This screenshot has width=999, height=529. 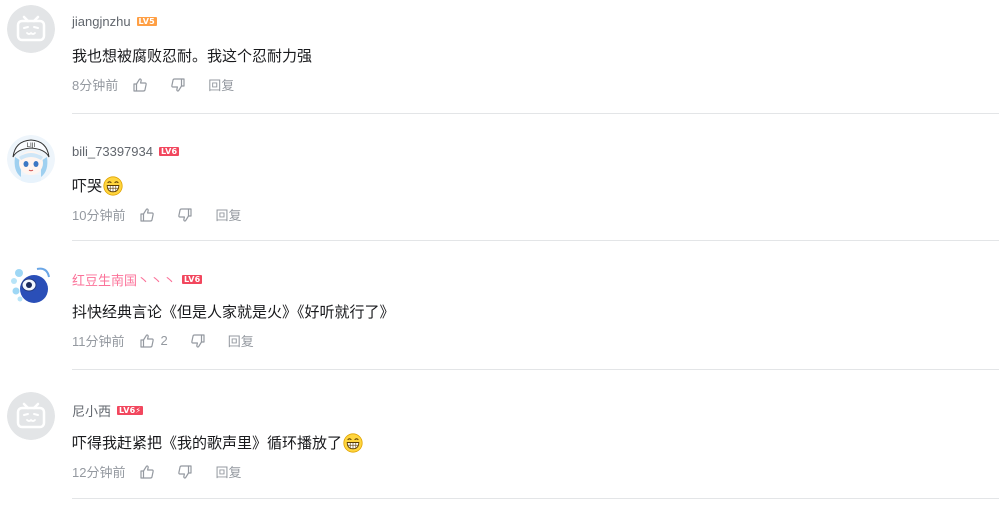 I want to click on comment-text-body: 我也想被腐败忍耐。我这个忍耐力强, so click(x=192, y=56).